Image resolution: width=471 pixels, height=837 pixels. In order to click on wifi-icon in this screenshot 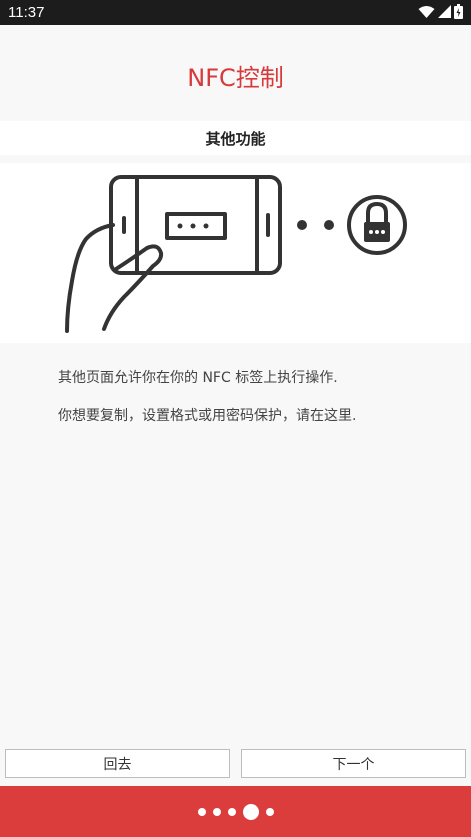, I will do `click(426, 11)`.